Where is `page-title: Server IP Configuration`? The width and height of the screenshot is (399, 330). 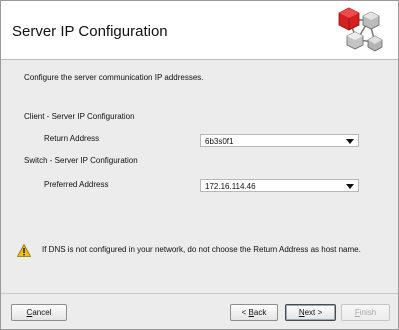
page-title: Server IP Configuration is located at coordinates (90, 31).